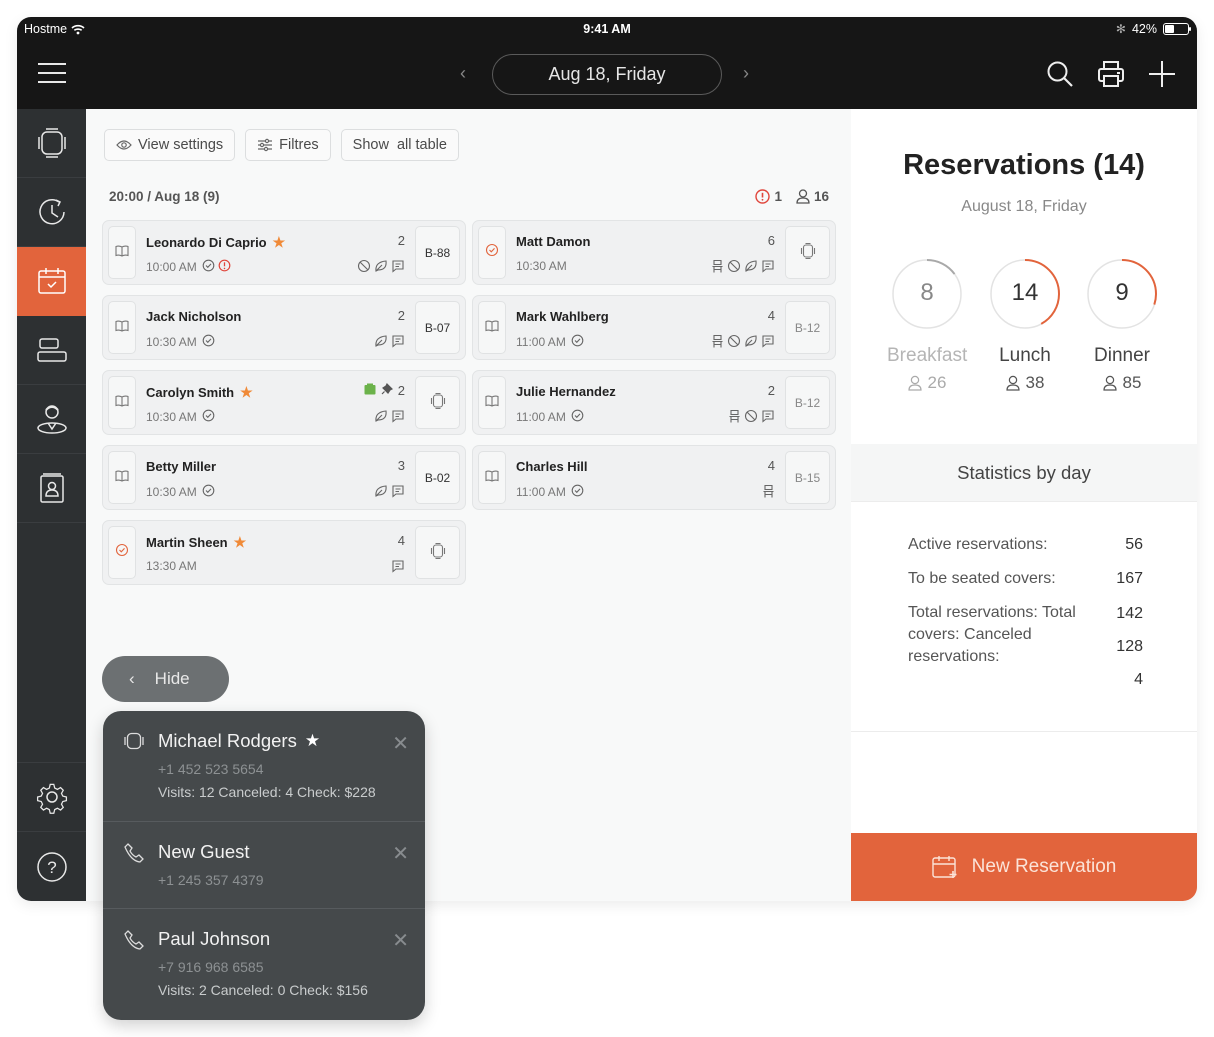 The height and width of the screenshot is (1037, 1214). I want to click on add-button, so click(1162, 74).